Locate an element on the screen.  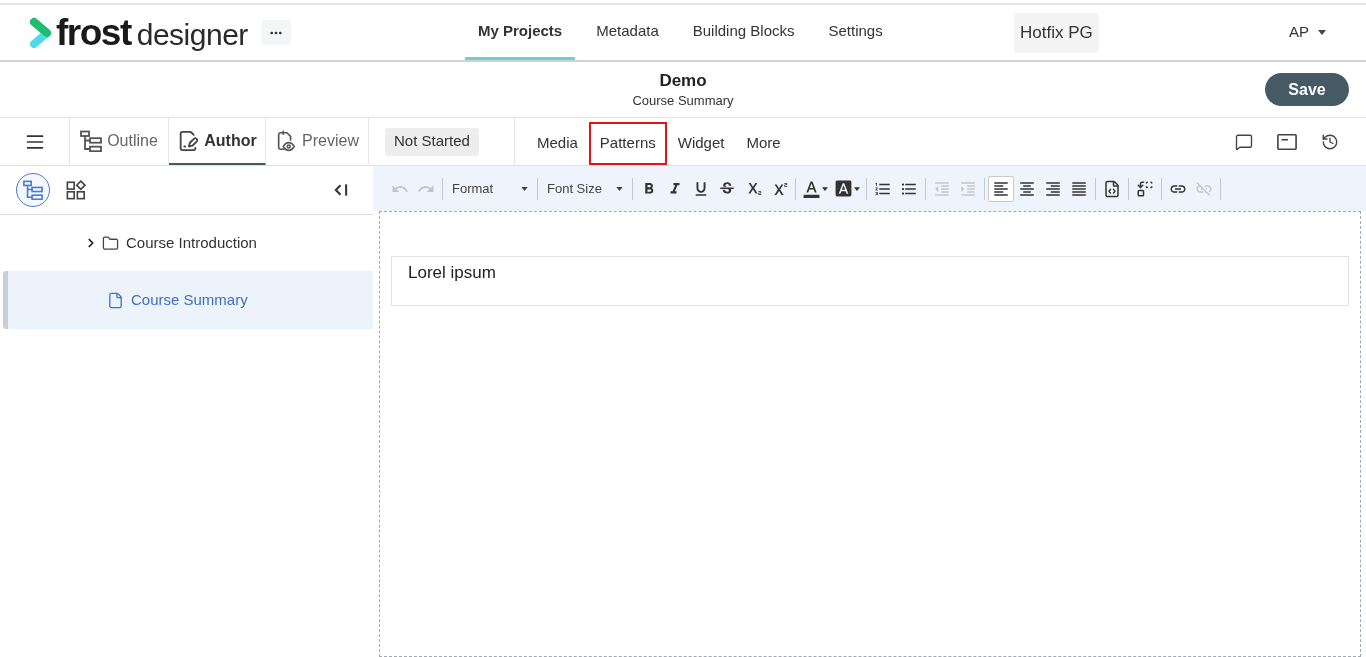
tree-item: Course Introduction is located at coordinates (188, 243).